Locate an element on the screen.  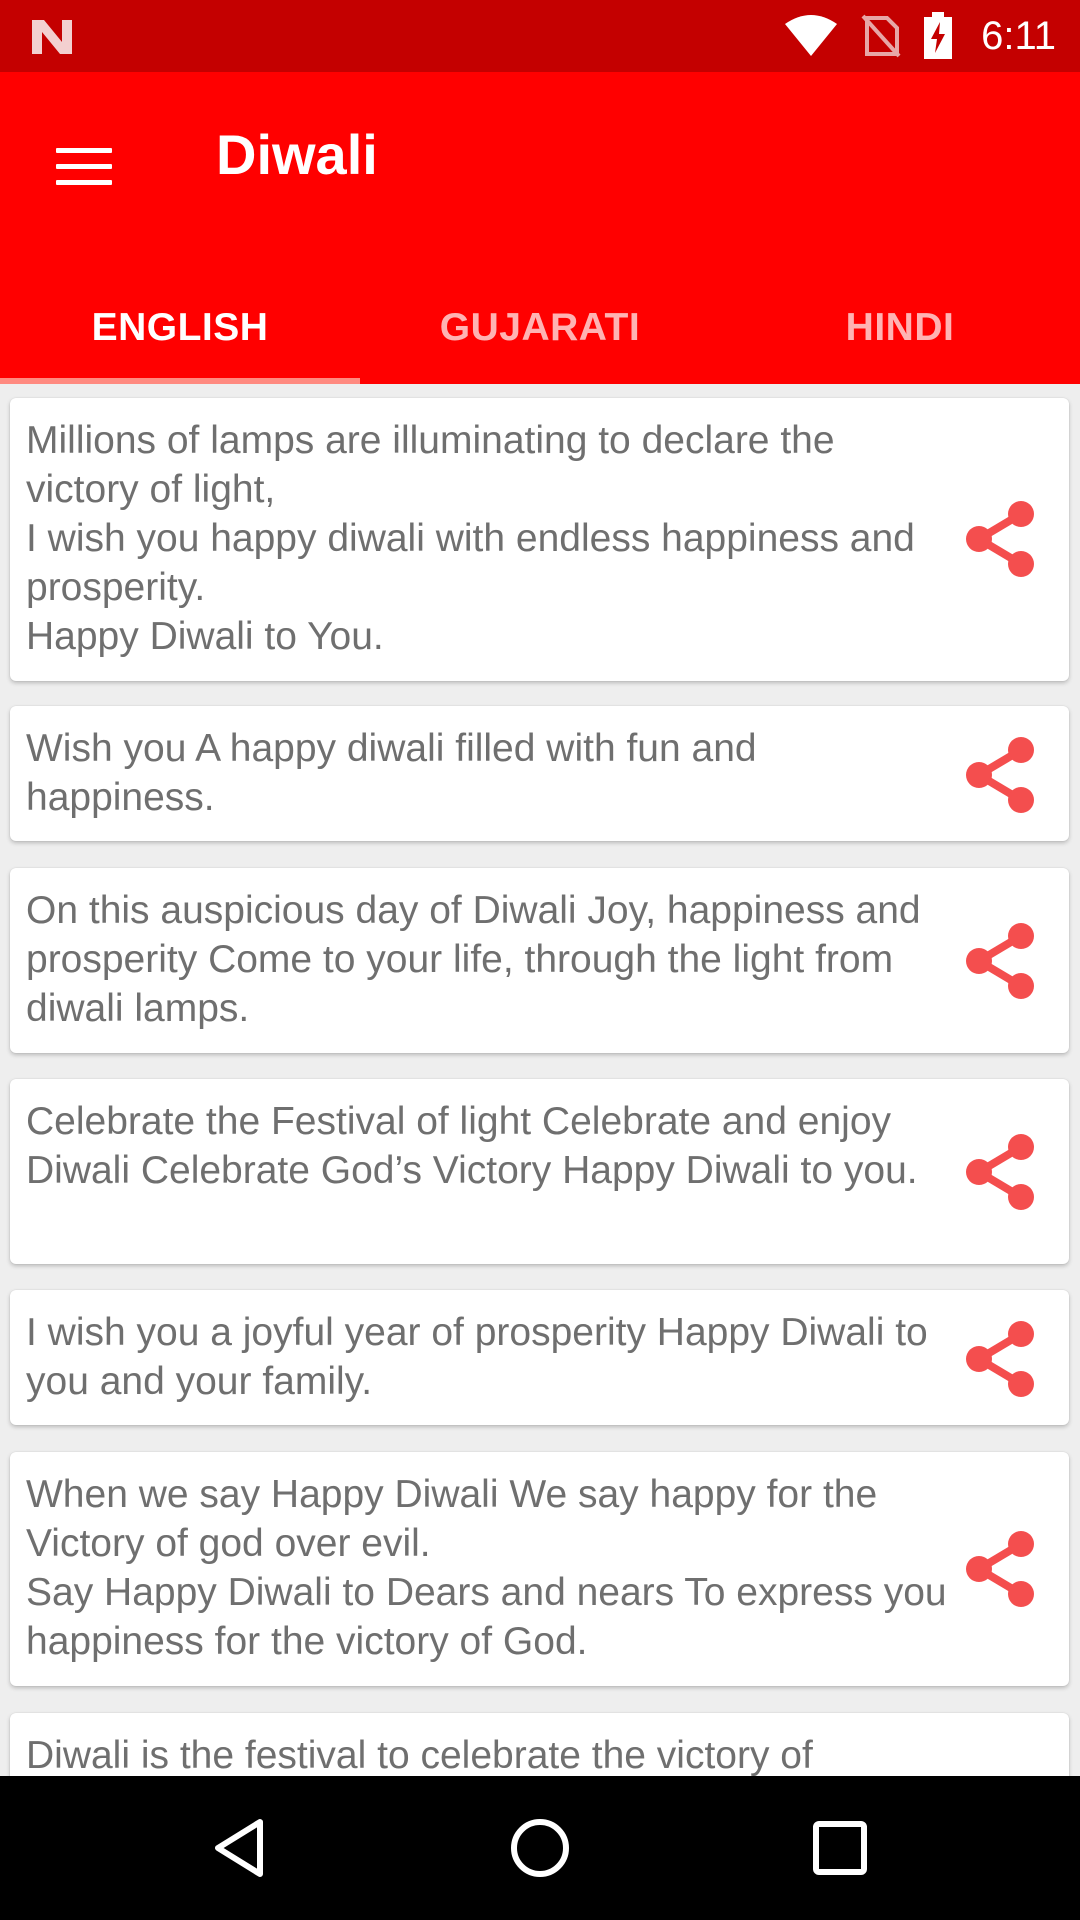
hamburger-menu-icon is located at coordinates (84, 166).